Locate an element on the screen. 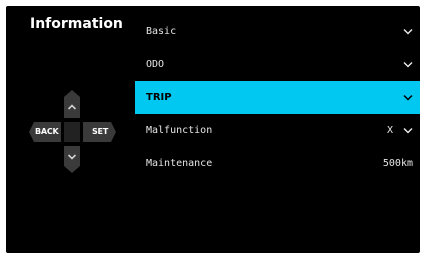 The image size is (426, 259). menu-item-maintenance: Maintenance 500km is located at coordinates (277, 163).